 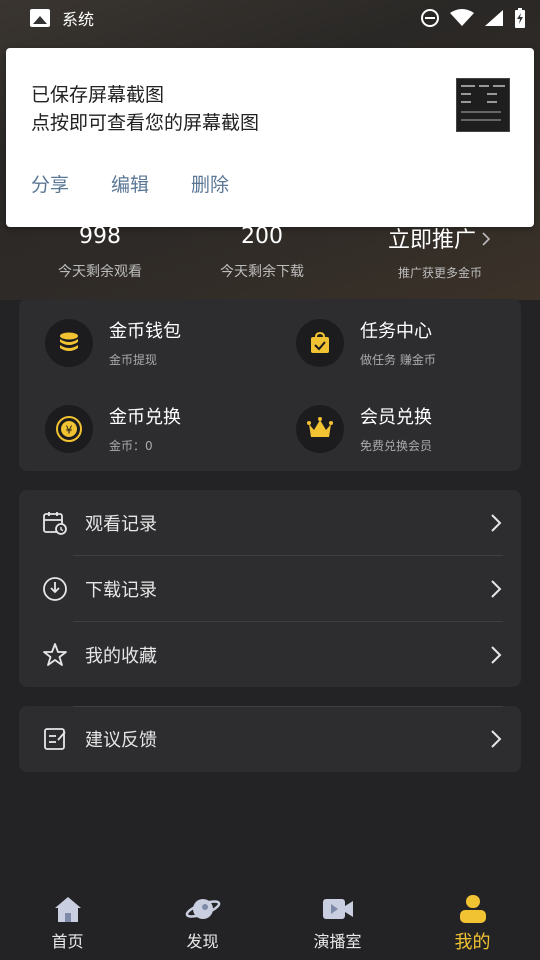 I want to click on status-icons, so click(x=473, y=18).